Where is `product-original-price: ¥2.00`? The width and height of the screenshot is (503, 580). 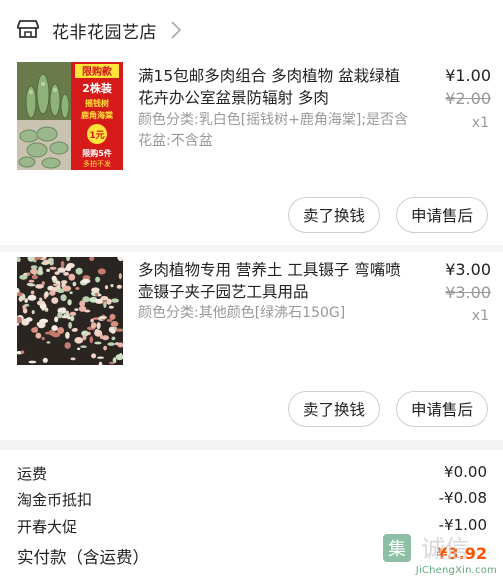 product-original-price: ¥2.00 is located at coordinates (468, 98).